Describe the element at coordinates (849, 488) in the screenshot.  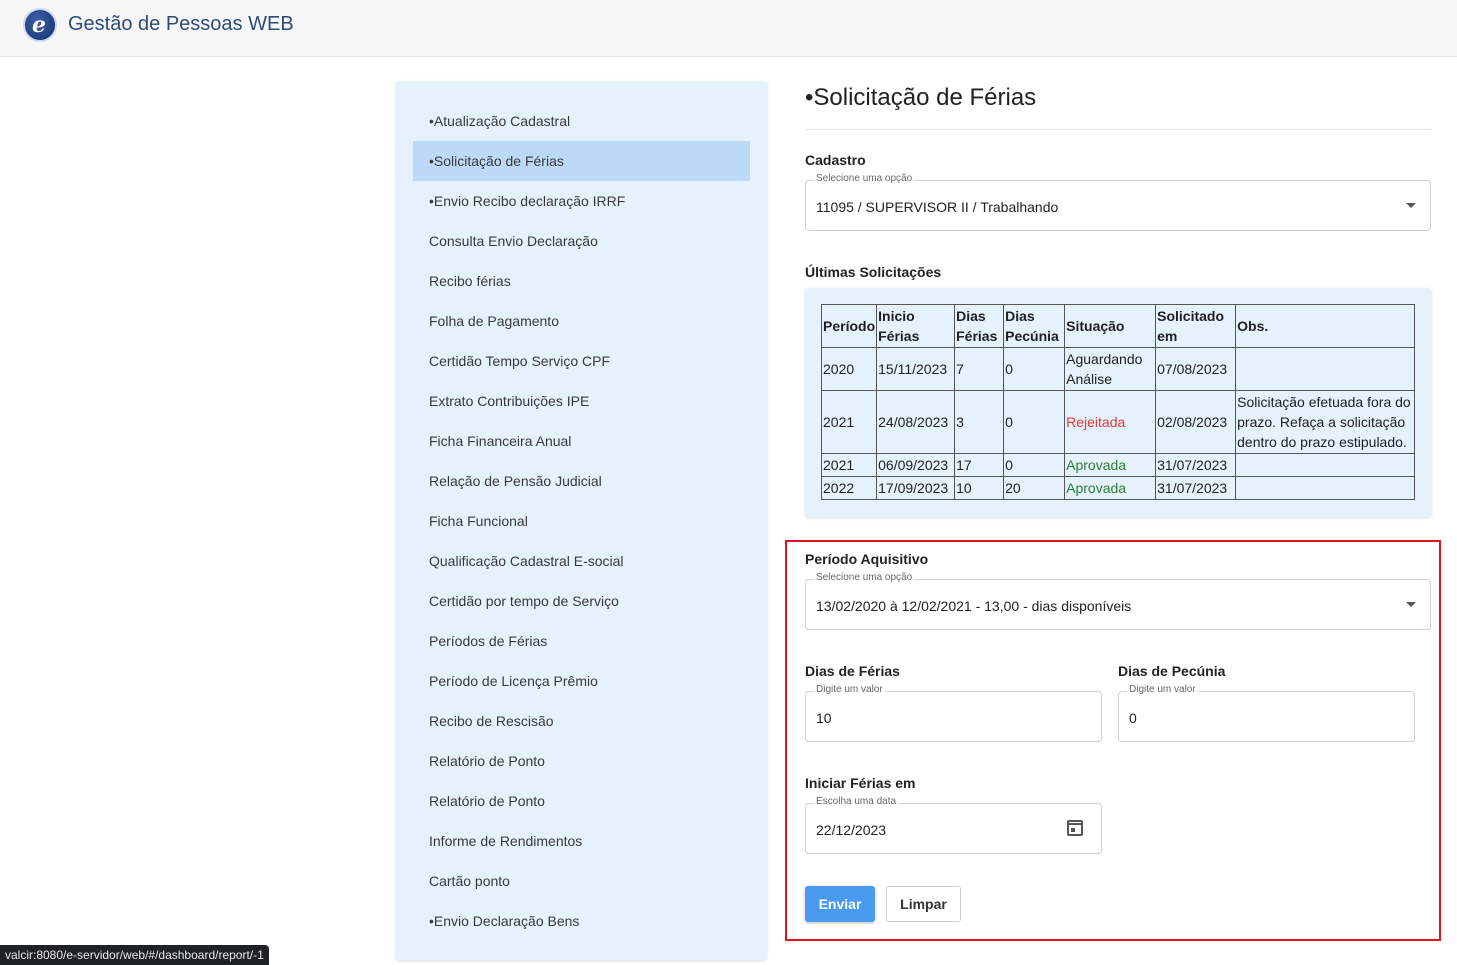
I see `cell-periodo: 2022` at that location.